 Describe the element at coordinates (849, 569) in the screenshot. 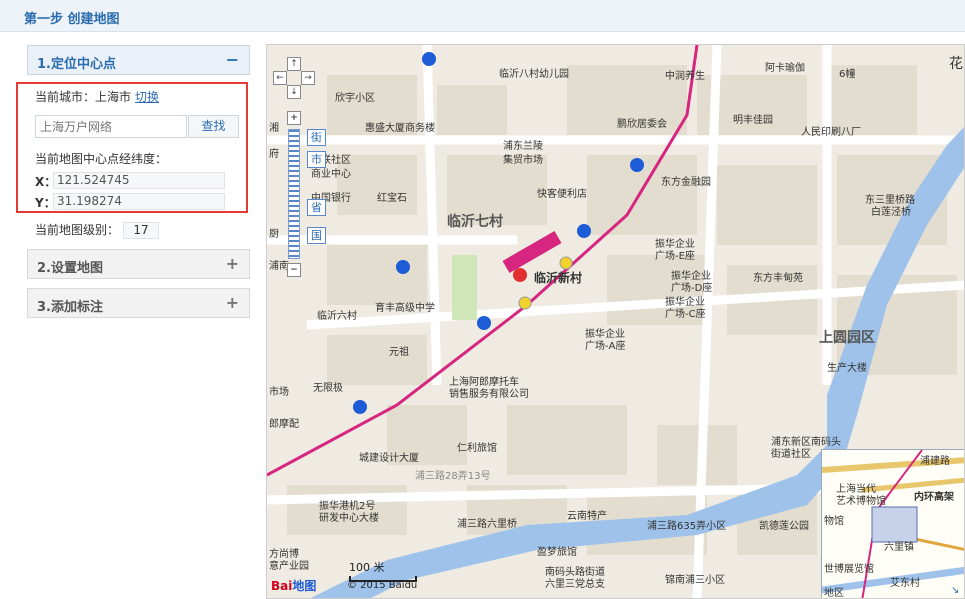

I see `overview-label: 世博展览馆` at that location.